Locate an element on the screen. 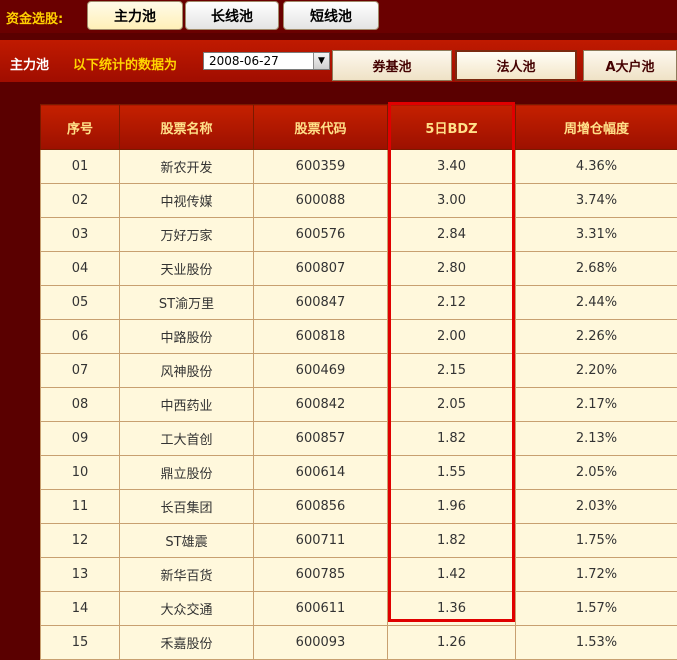 The width and height of the screenshot is (677, 660). cell-stock-name: ST渝万里 is located at coordinates (187, 303).